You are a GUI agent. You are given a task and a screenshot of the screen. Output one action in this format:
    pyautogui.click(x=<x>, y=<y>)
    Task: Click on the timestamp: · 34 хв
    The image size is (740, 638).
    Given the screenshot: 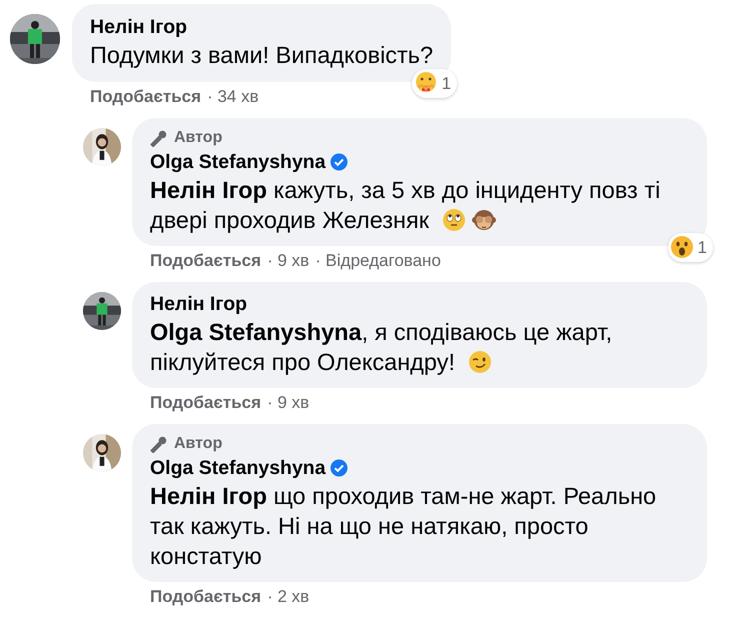 What is the action you would take?
    pyautogui.click(x=233, y=97)
    